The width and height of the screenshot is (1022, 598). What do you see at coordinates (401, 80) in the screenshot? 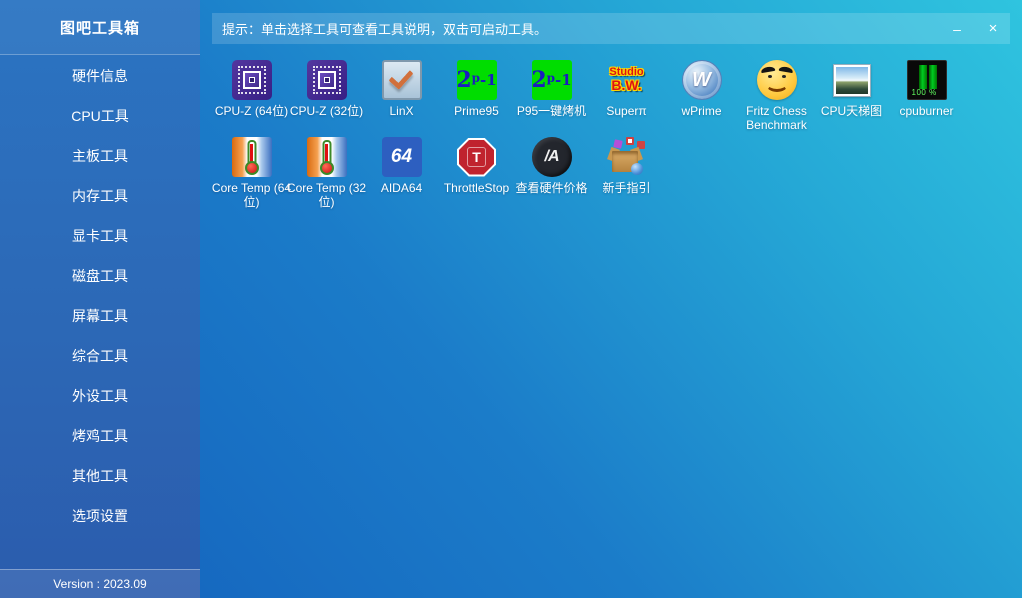
I see `linx-checkmark-icon` at bounding box center [401, 80].